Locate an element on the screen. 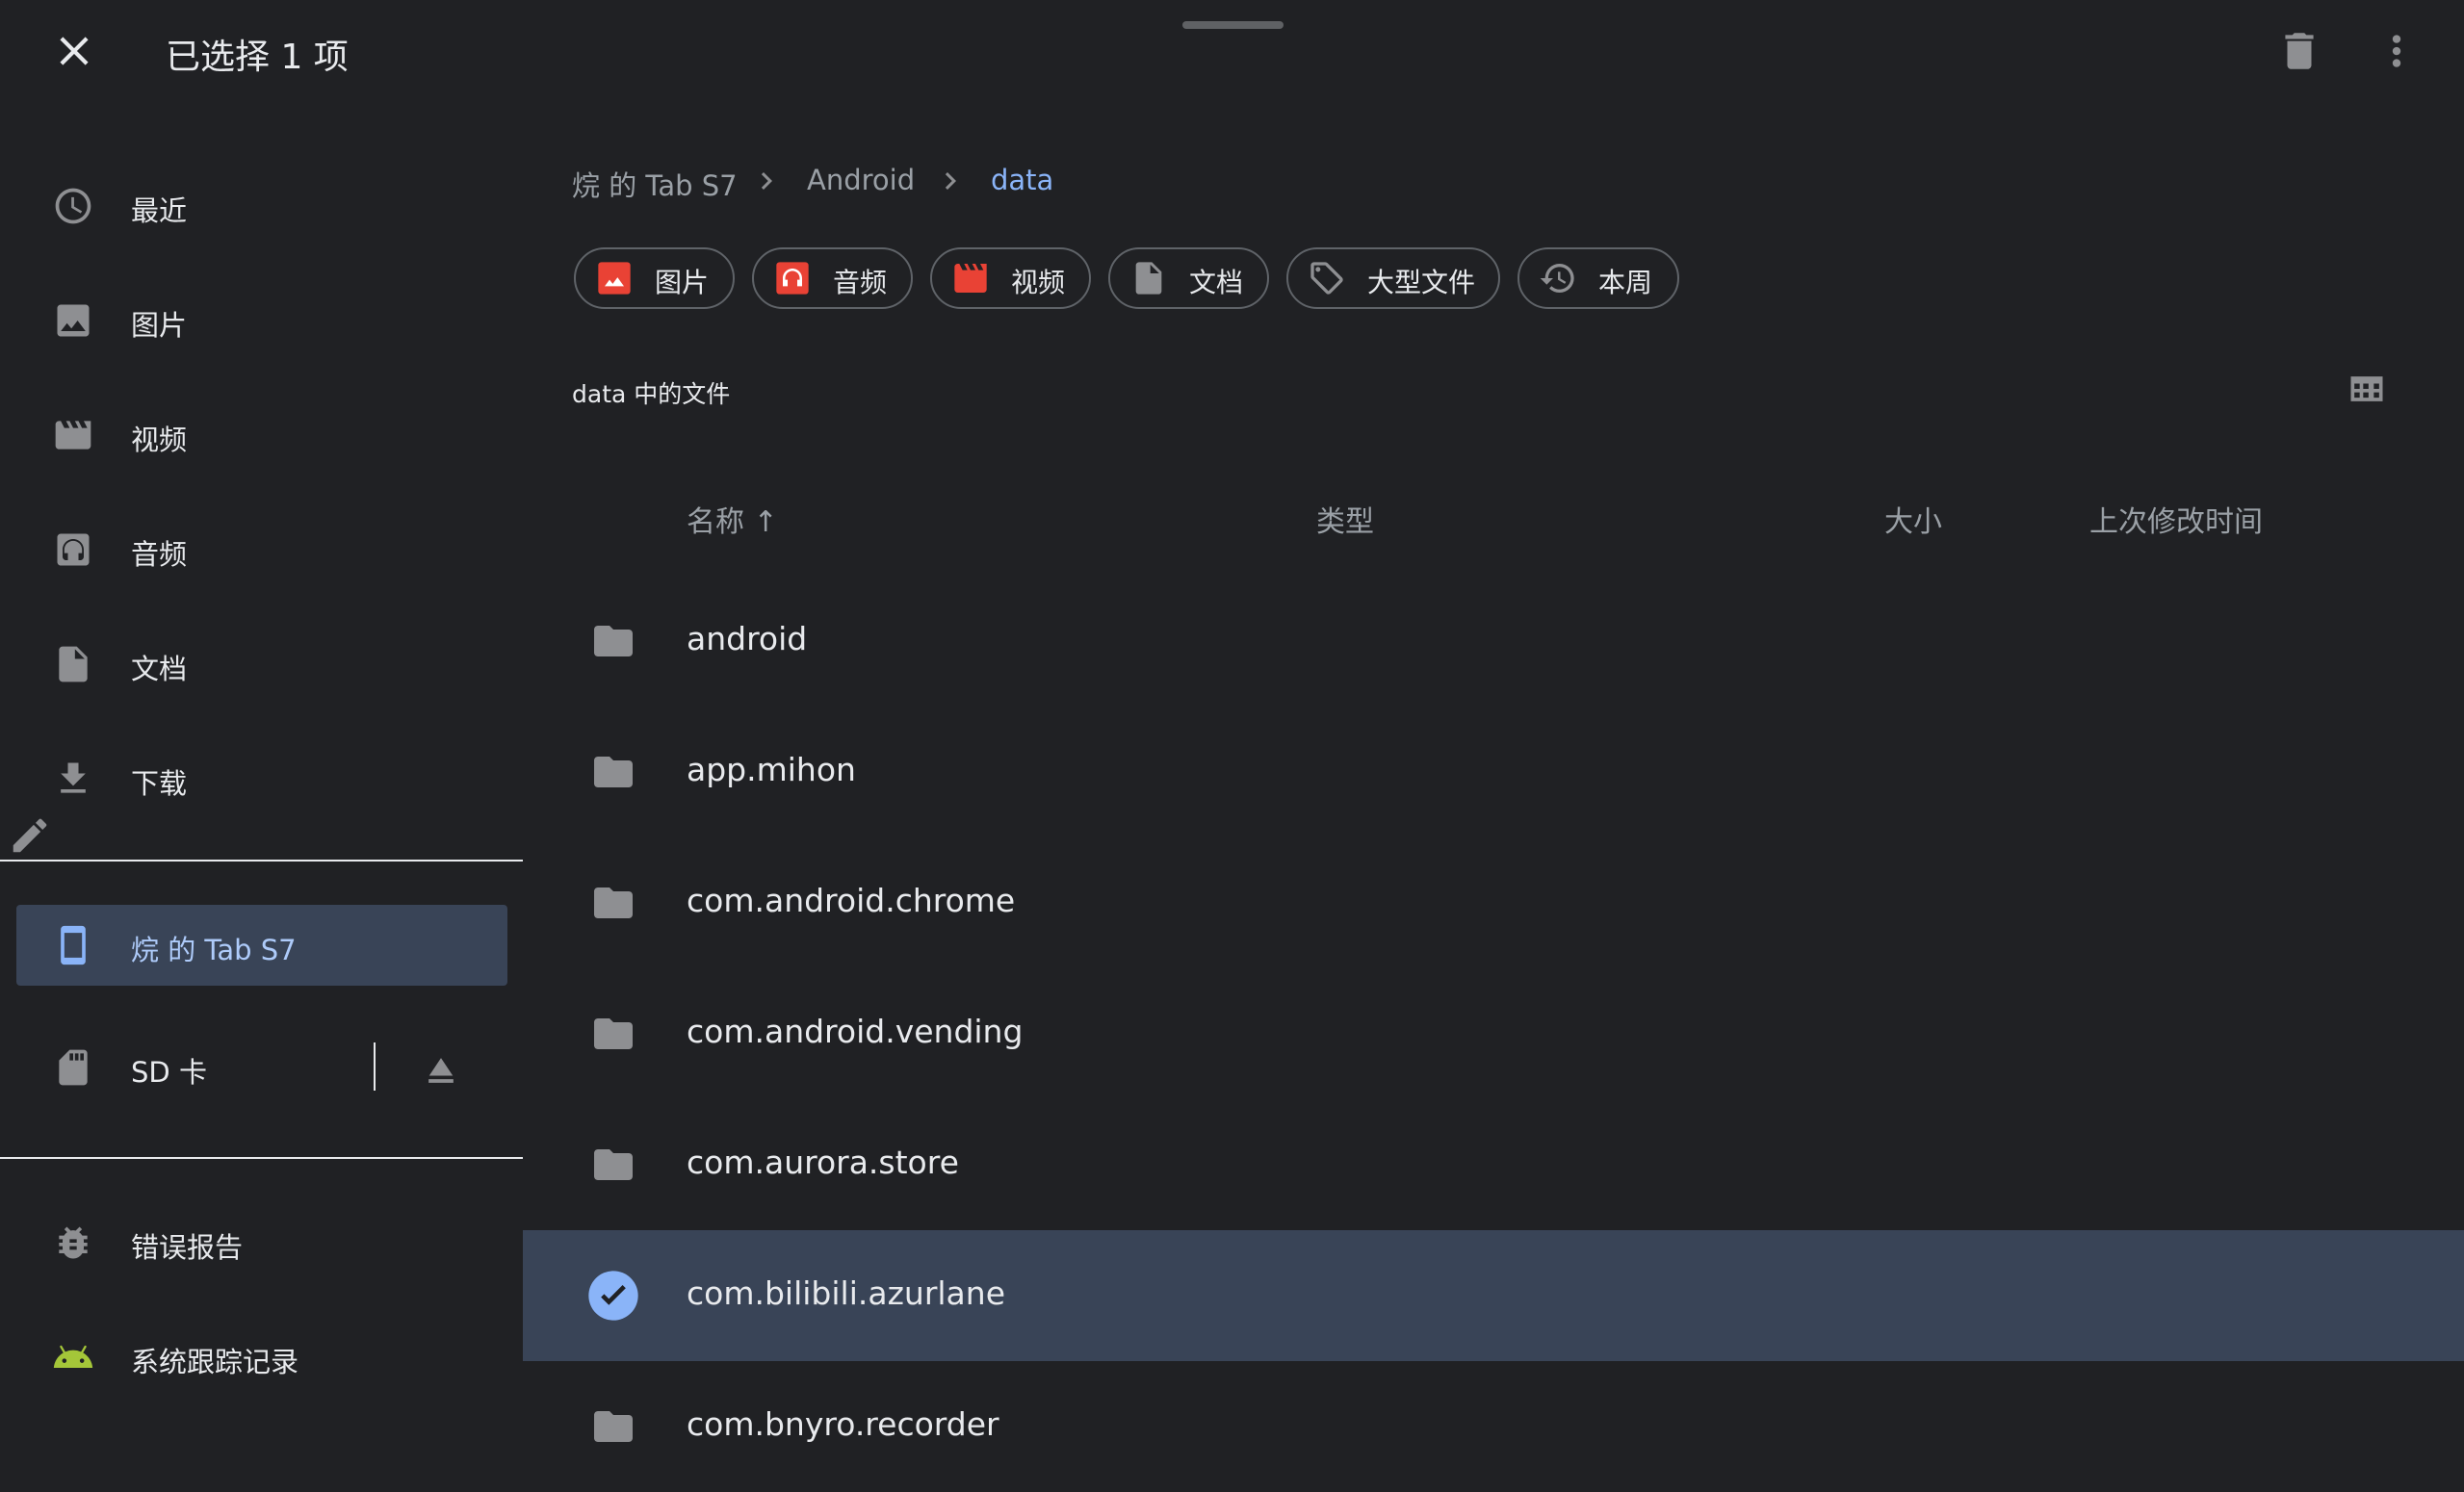  breadcrumb-item-device: 烷 的 Tab S7 is located at coordinates (655, 184).